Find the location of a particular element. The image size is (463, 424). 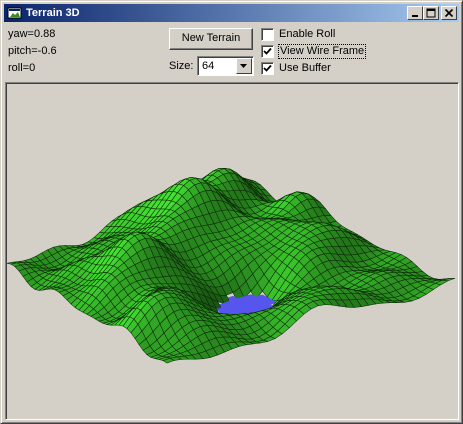

title-bar: Terrain 3D is located at coordinates (231, 13).